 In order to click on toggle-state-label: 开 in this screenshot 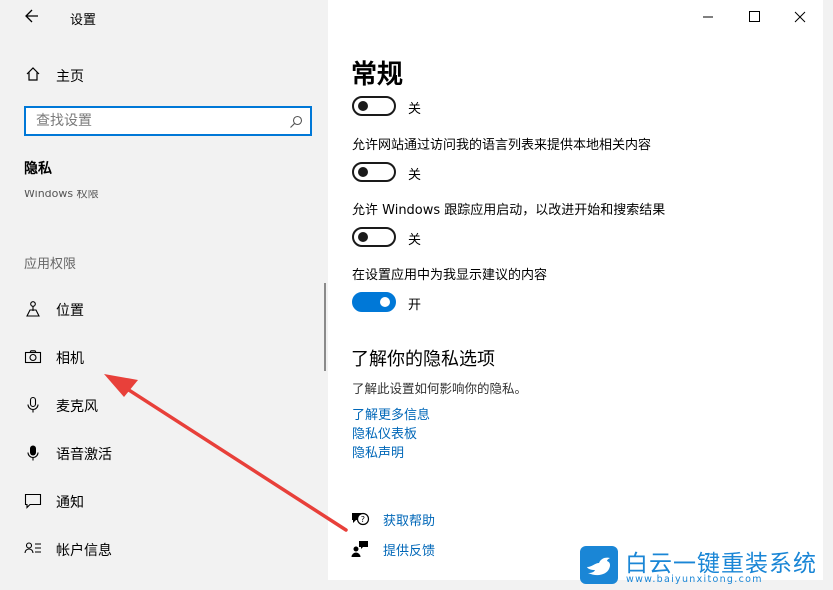, I will do `click(415, 305)`.